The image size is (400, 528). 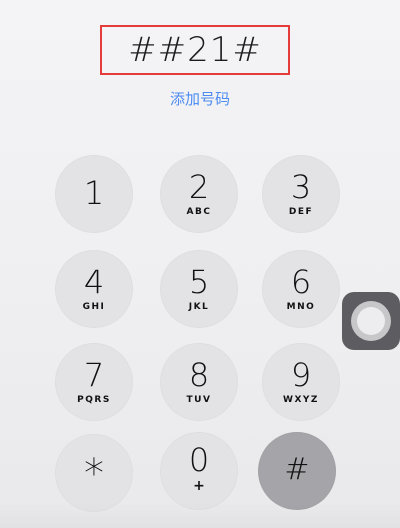 I want to click on key-star: *, so click(x=94, y=473).